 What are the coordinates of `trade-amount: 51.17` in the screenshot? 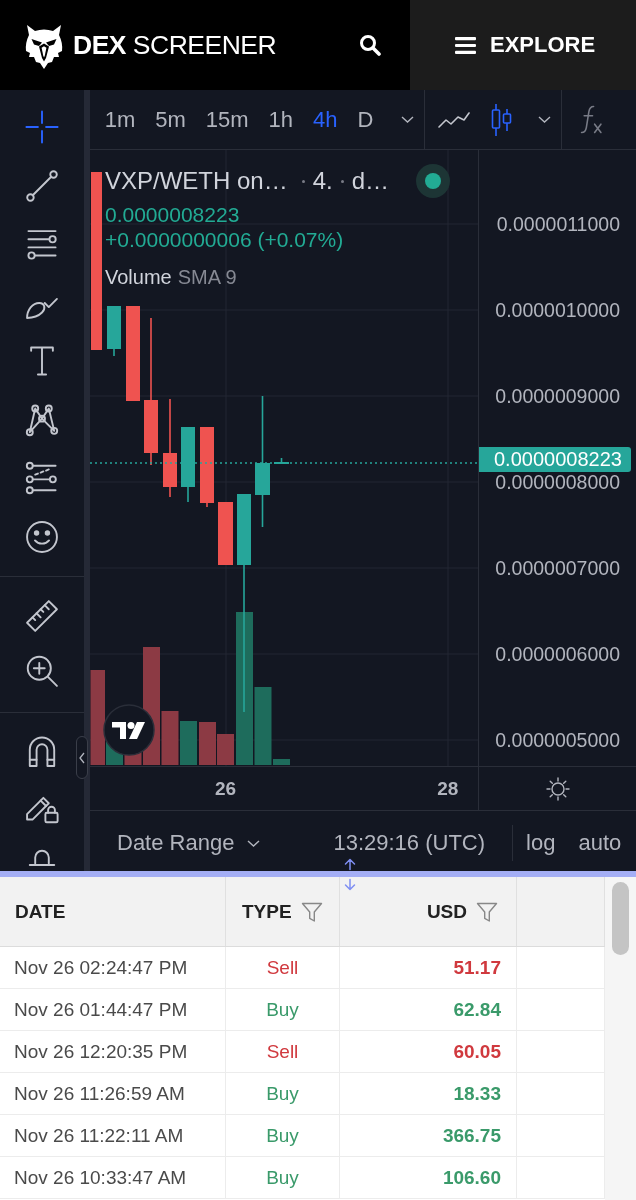 It's located at (477, 967).